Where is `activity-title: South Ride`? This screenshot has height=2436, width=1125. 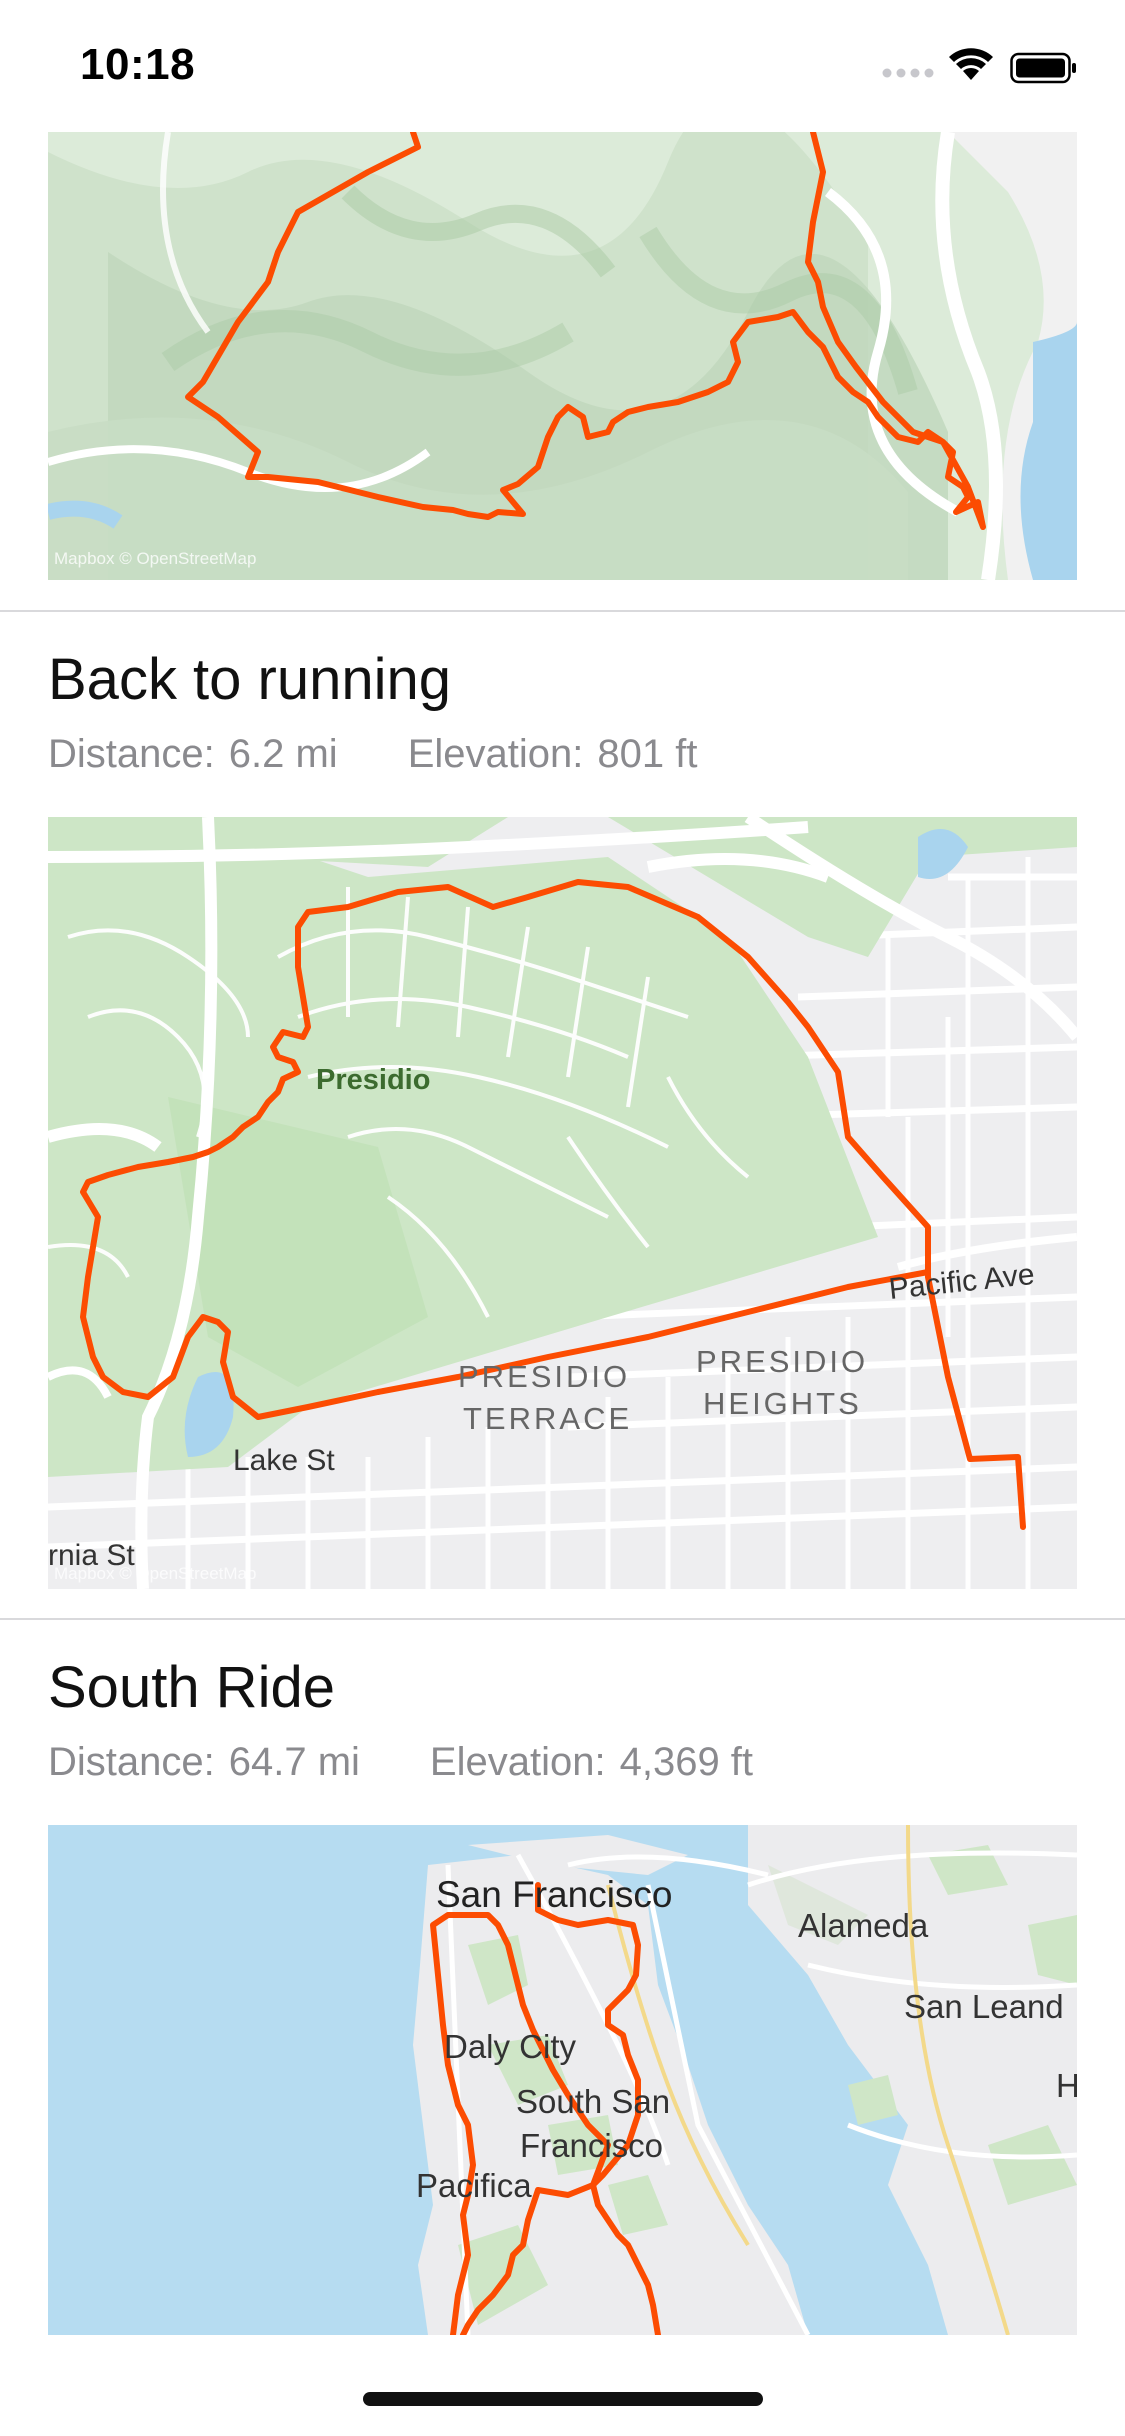
activity-title: South Ride is located at coordinates (191, 1687).